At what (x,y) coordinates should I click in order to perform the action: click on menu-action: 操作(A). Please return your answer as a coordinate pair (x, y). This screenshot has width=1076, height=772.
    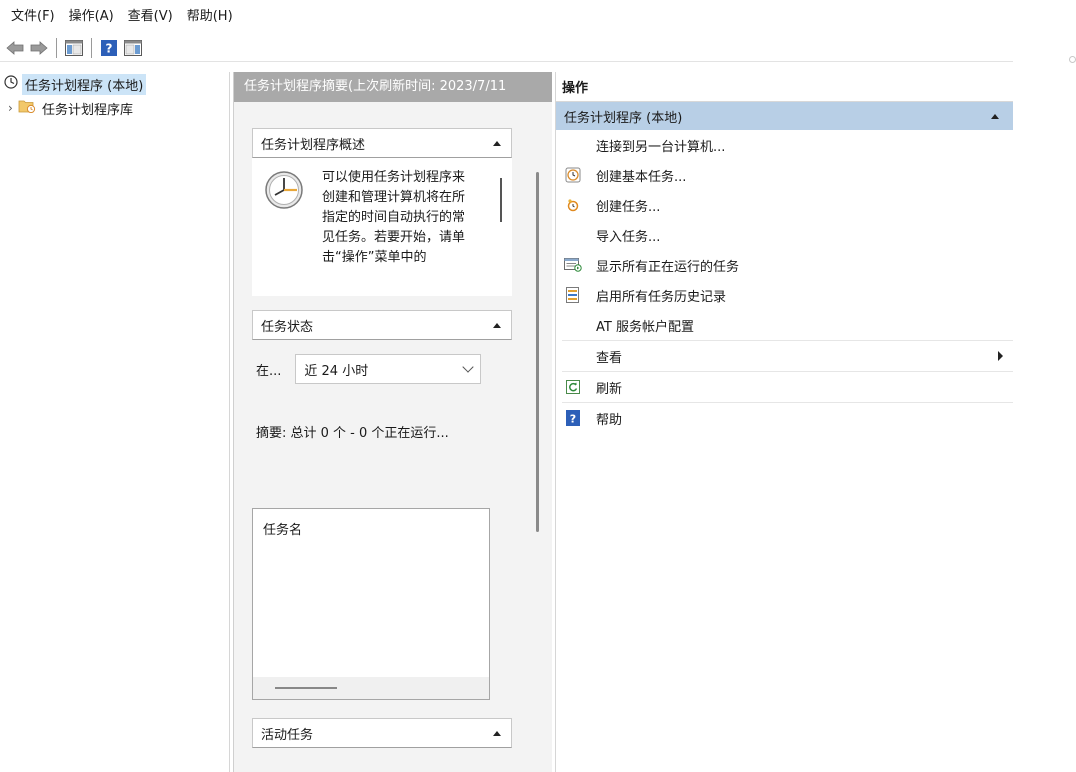
    Looking at the image, I should click on (91, 17).